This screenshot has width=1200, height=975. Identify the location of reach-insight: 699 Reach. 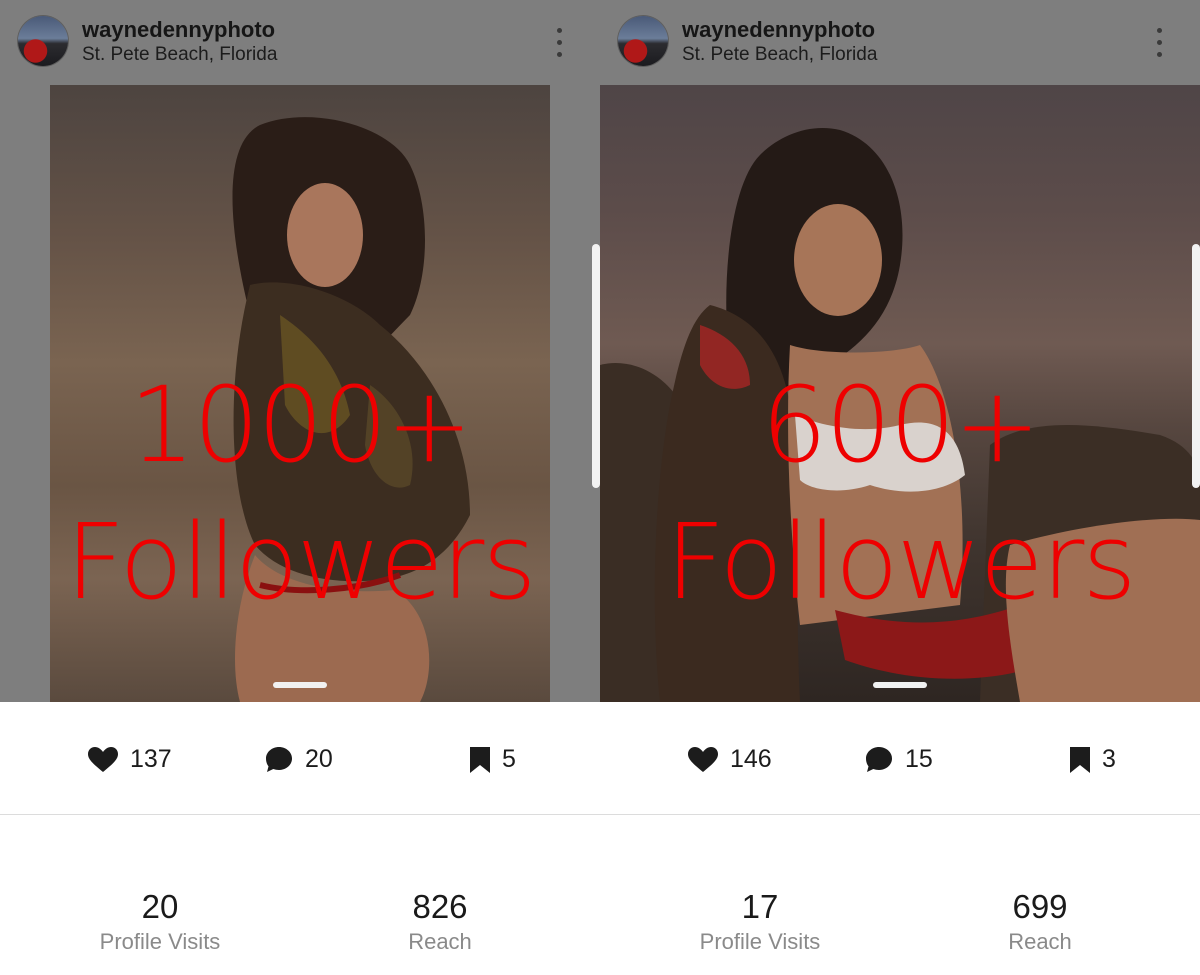
(1040, 921).